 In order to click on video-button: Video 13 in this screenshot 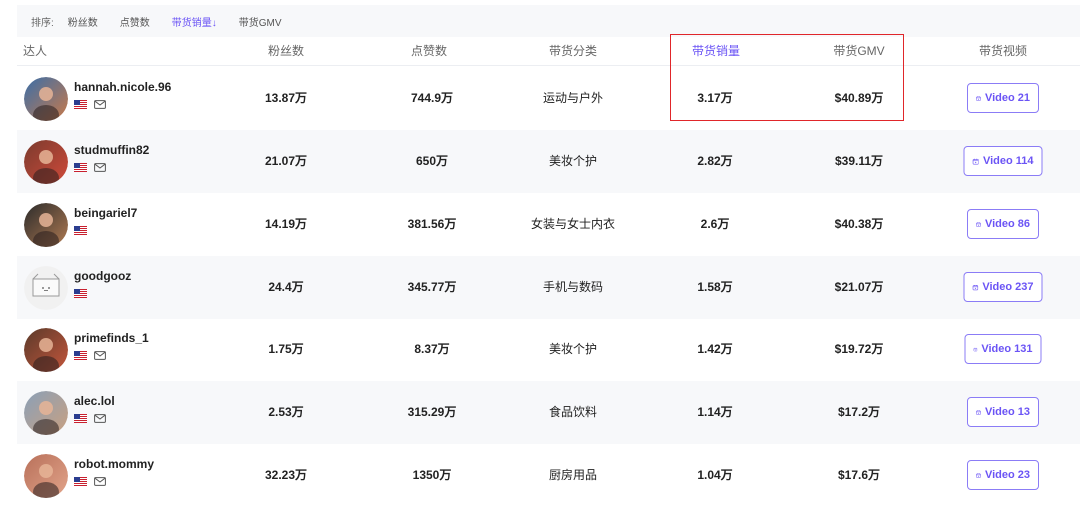, I will do `click(1003, 412)`.